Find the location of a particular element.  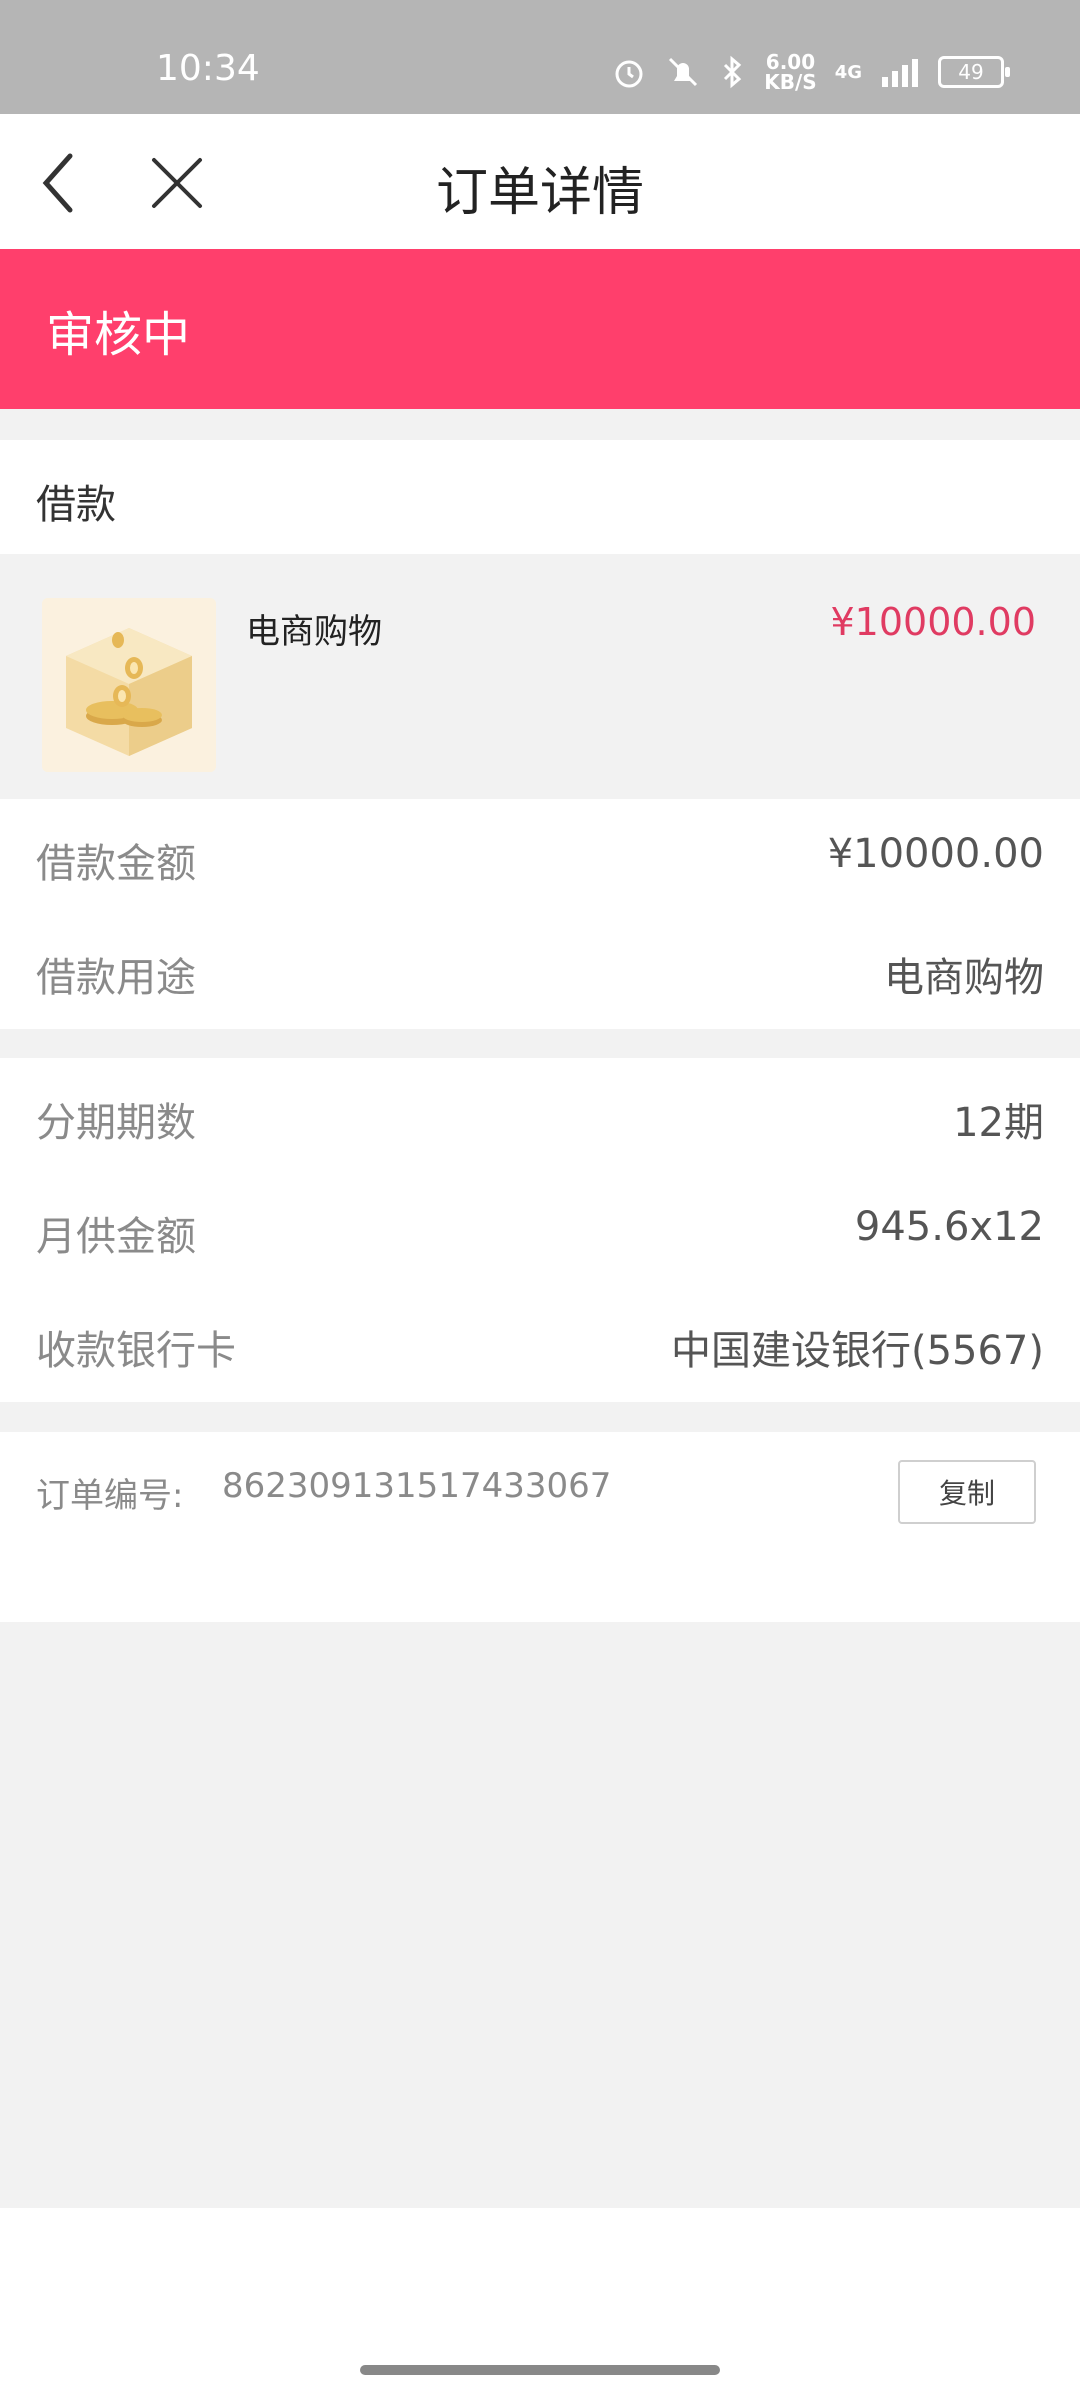

detail-label: 分期期数 is located at coordinates (116, 1123).